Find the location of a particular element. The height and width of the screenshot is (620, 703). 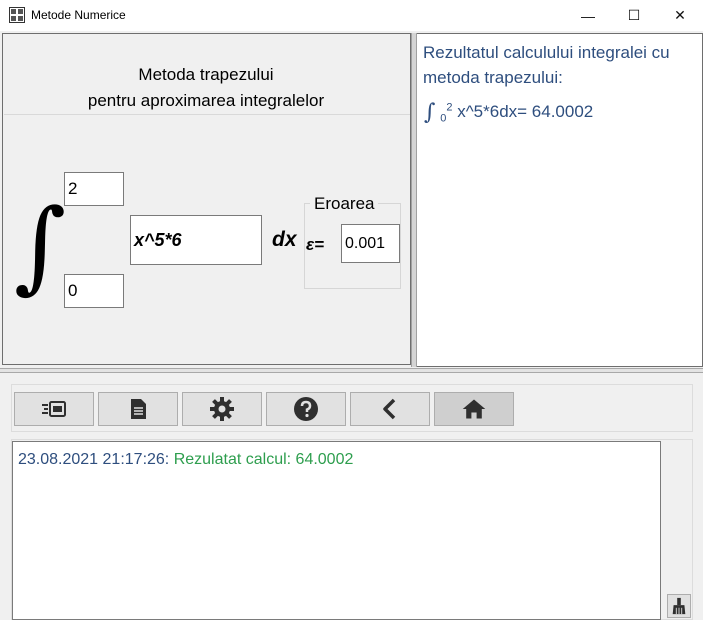

result-upper-limit: 2 is located at coordinates (449, 107).